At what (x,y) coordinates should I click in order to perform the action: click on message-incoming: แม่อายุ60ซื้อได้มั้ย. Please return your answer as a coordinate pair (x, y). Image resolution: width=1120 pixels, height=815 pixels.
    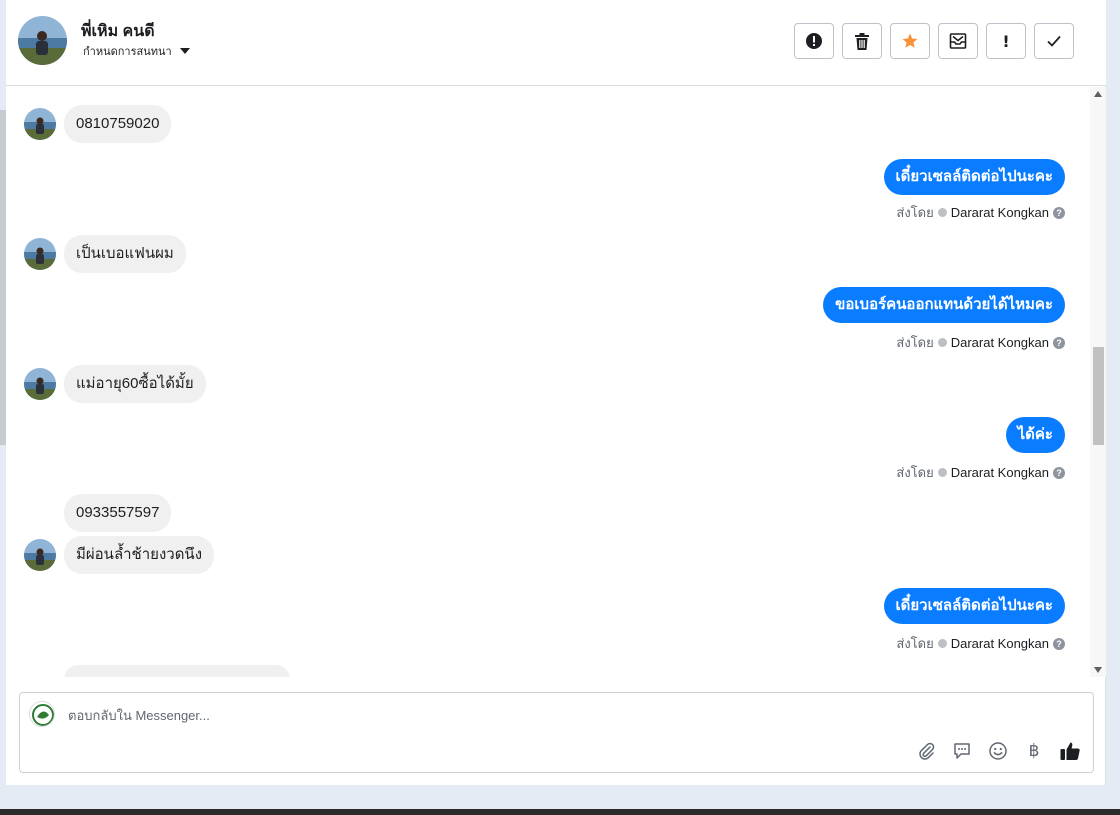
    Looking at the image, I should click on (115, 384).